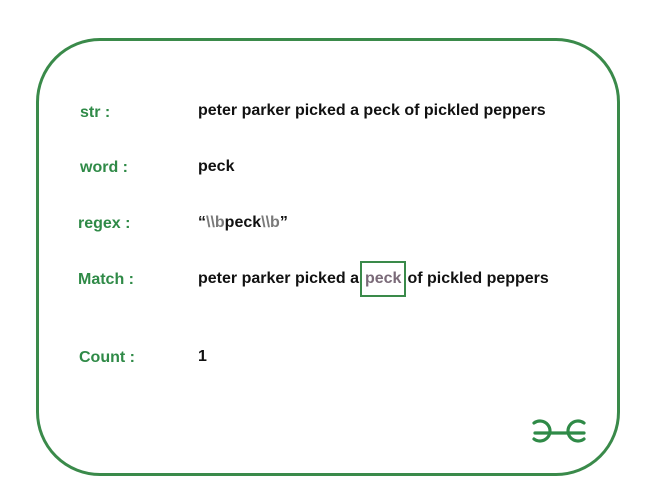 This screenshot has width=660, height=495. I want to click on regex-word: peck, so click(243, 222).